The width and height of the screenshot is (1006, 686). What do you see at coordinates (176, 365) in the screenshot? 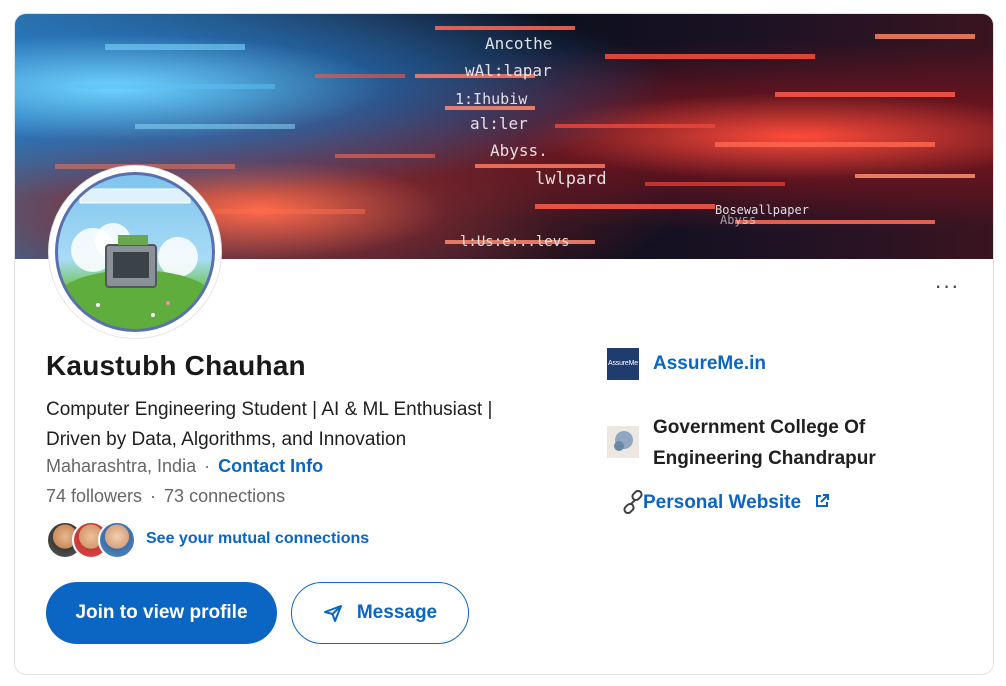
I see `profile-name: Kaustubh Chauhan` at bounding box center [176, 365].